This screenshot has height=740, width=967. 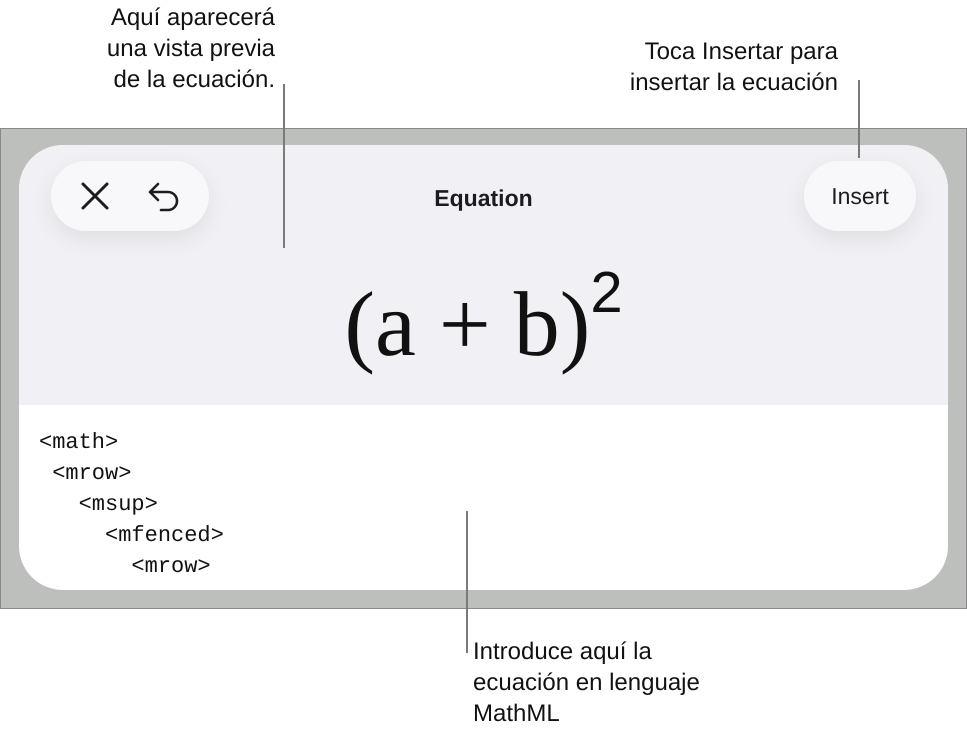 I want to click on callout-text: Introduce aquí la ecuación en lenguaje MathML, so click(x=586, y=683).